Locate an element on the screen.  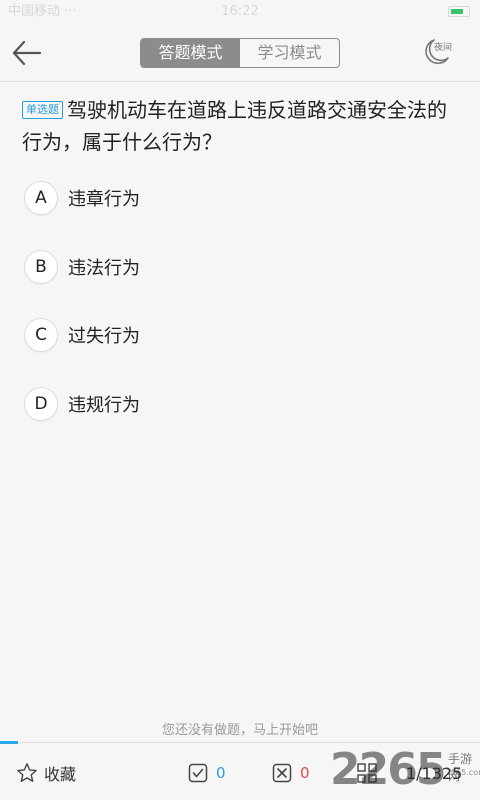
option-letter: B is located at coordinates (41, 267).